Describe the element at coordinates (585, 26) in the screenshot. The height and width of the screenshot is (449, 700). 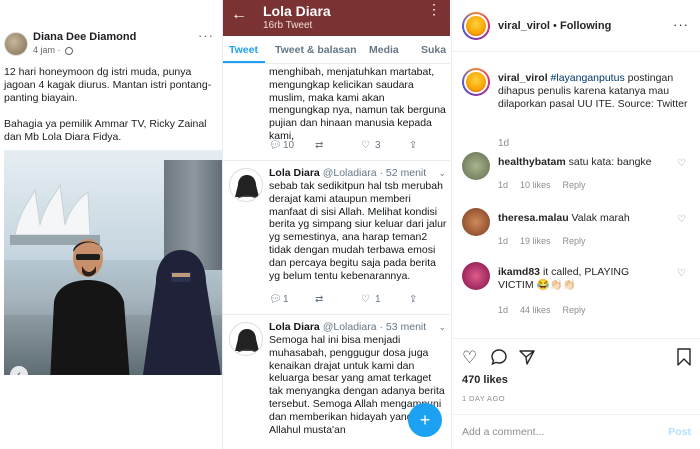
I see `following-button: Following` at that location.